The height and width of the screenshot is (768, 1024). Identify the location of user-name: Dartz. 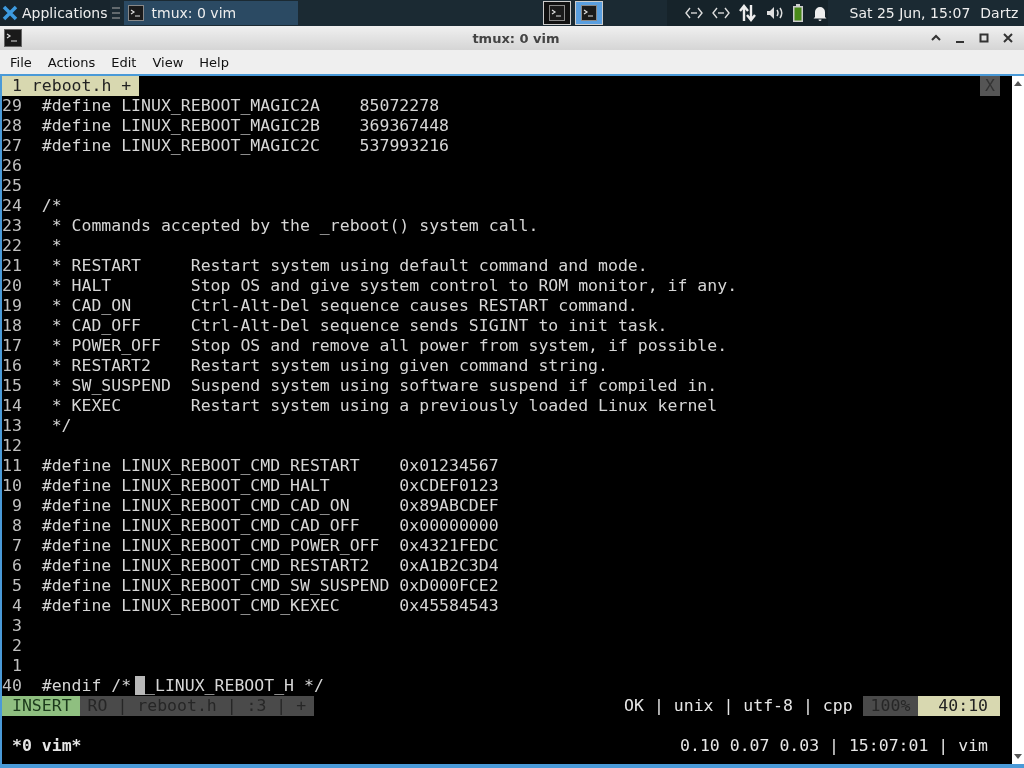
(999, 13).